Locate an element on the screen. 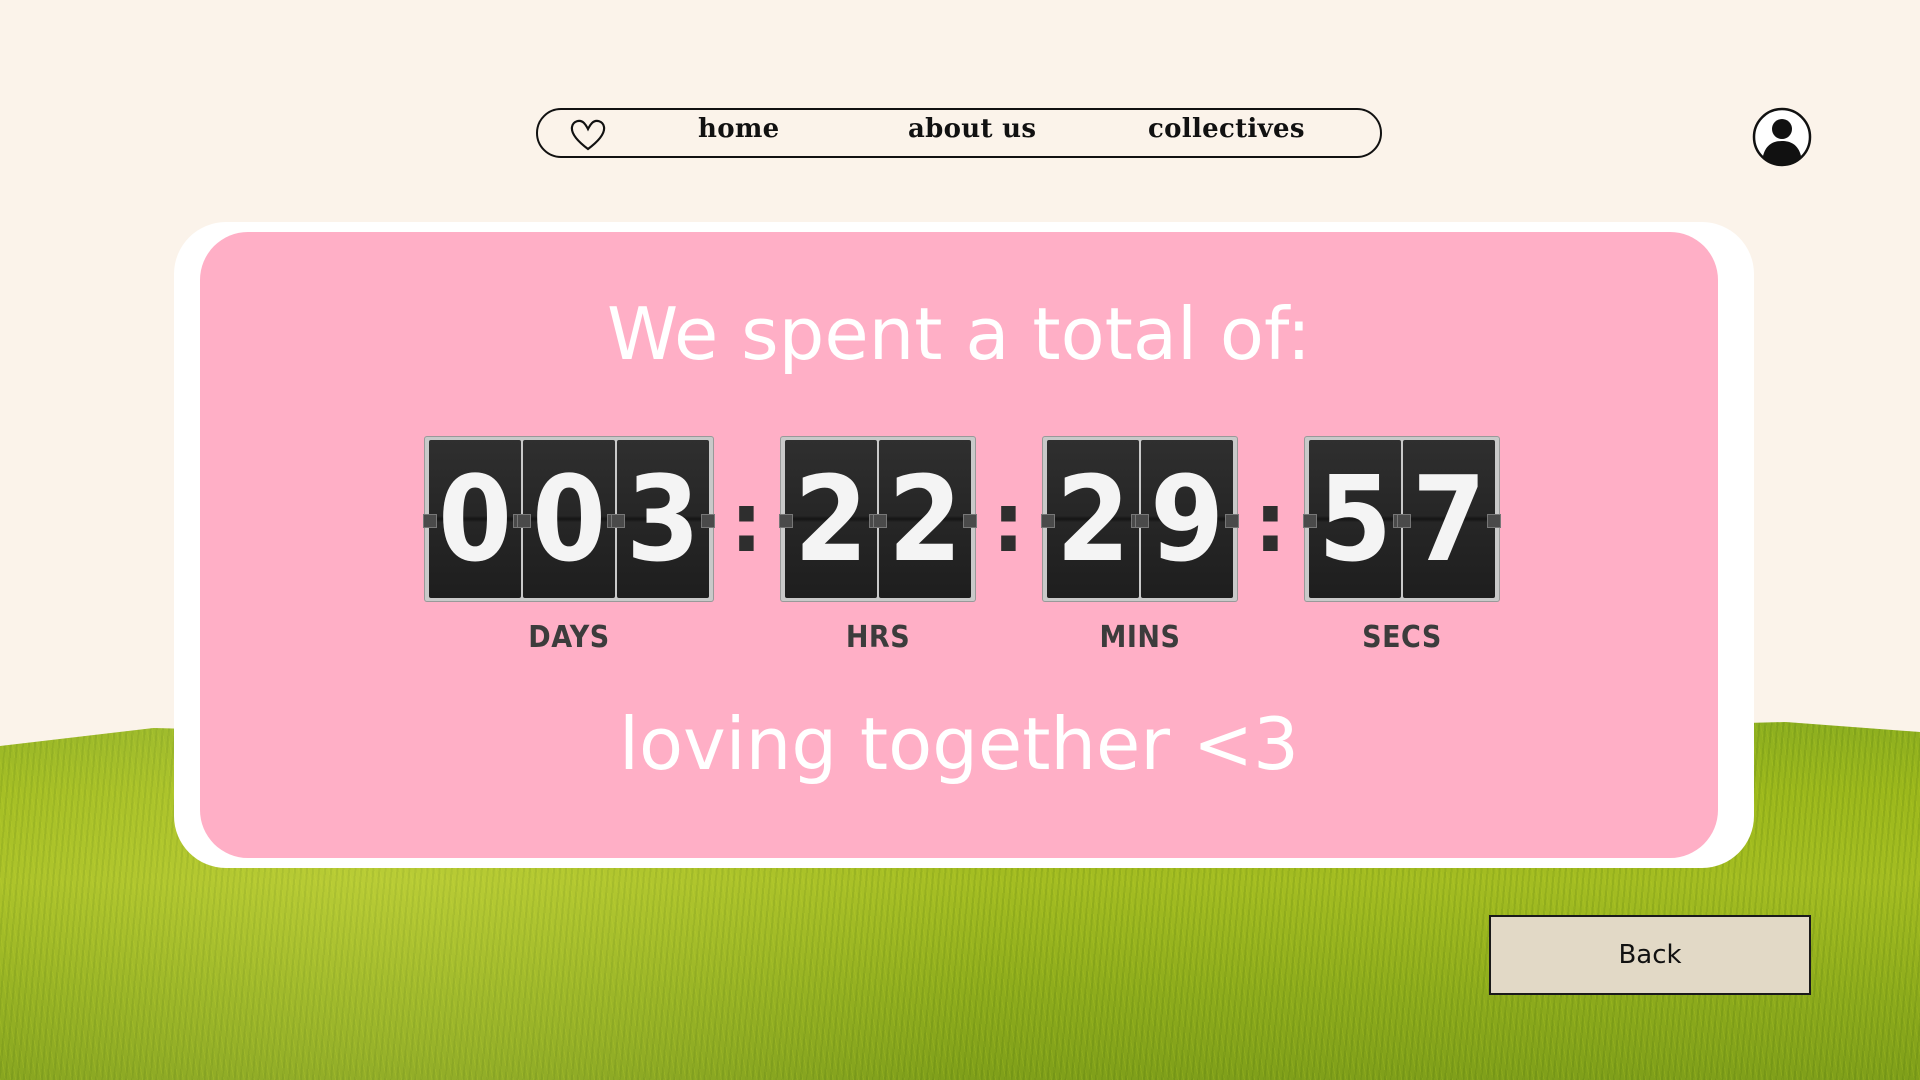 Image resolution: width=1920 pixels, height=1080 pixels. top-nav: home about us collectives is located at coordinates (959, 133).